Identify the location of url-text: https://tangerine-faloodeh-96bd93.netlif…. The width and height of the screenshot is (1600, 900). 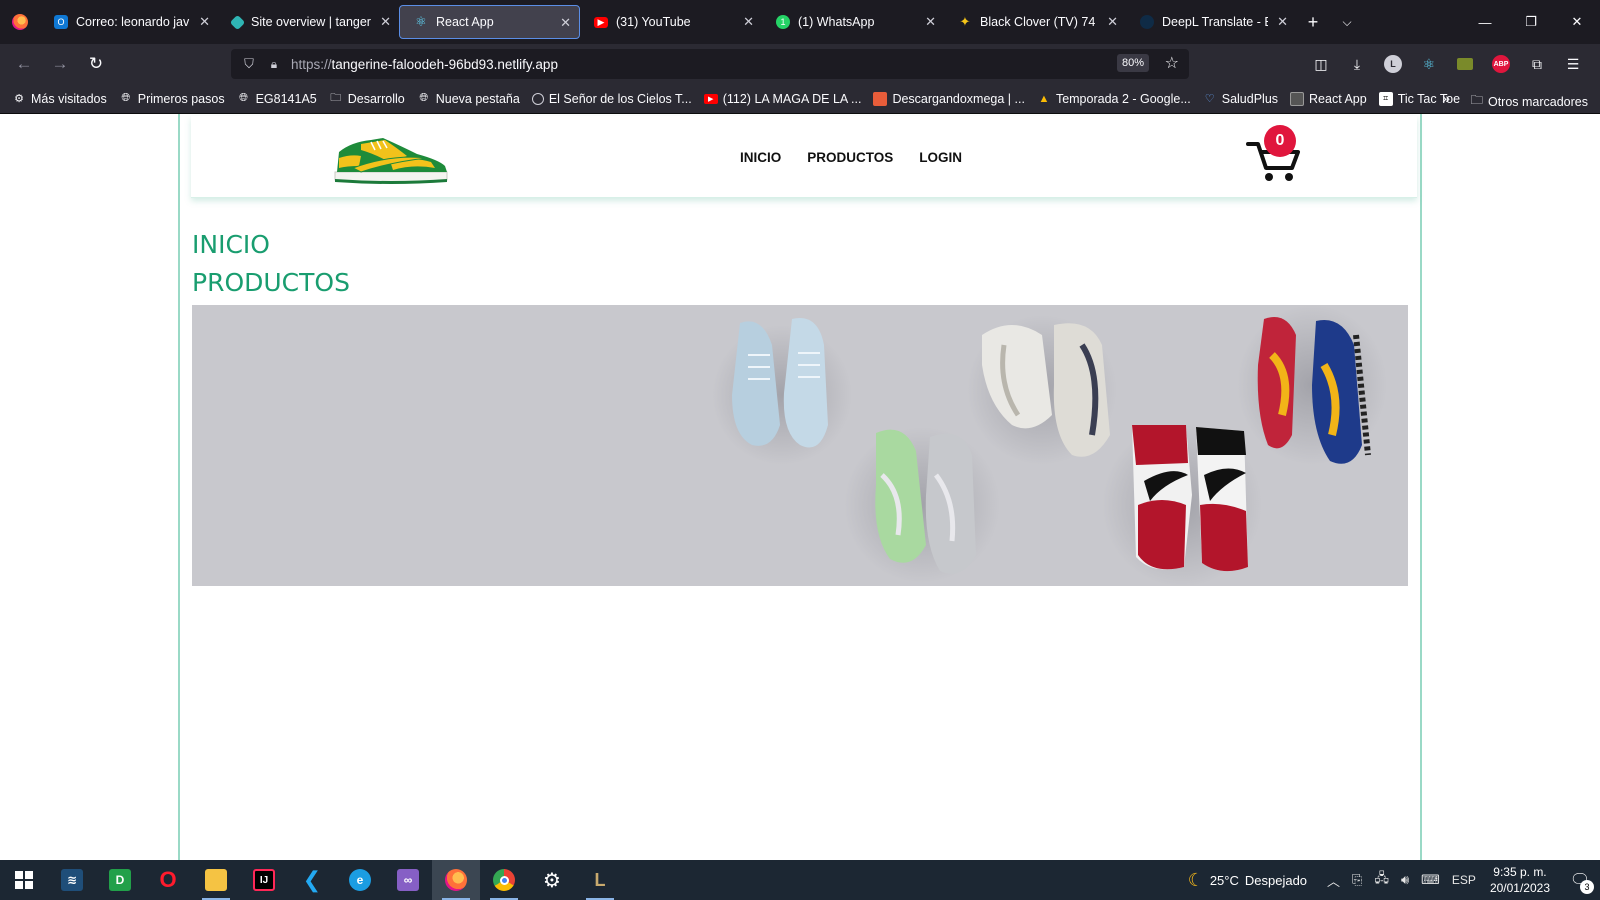
(424, 64).